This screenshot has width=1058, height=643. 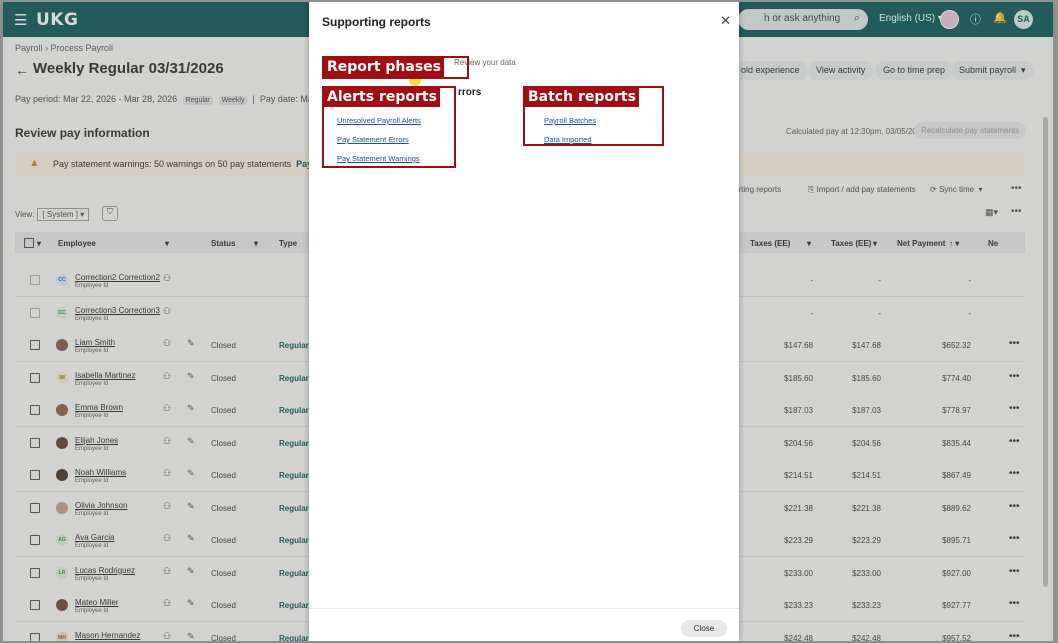 What do you see at coordinates (379, 120) in the screenshot?
I see `link-unresolved-payroll-alerts: Unresolved Payroll Alerts` at bounding box center [379, 120].